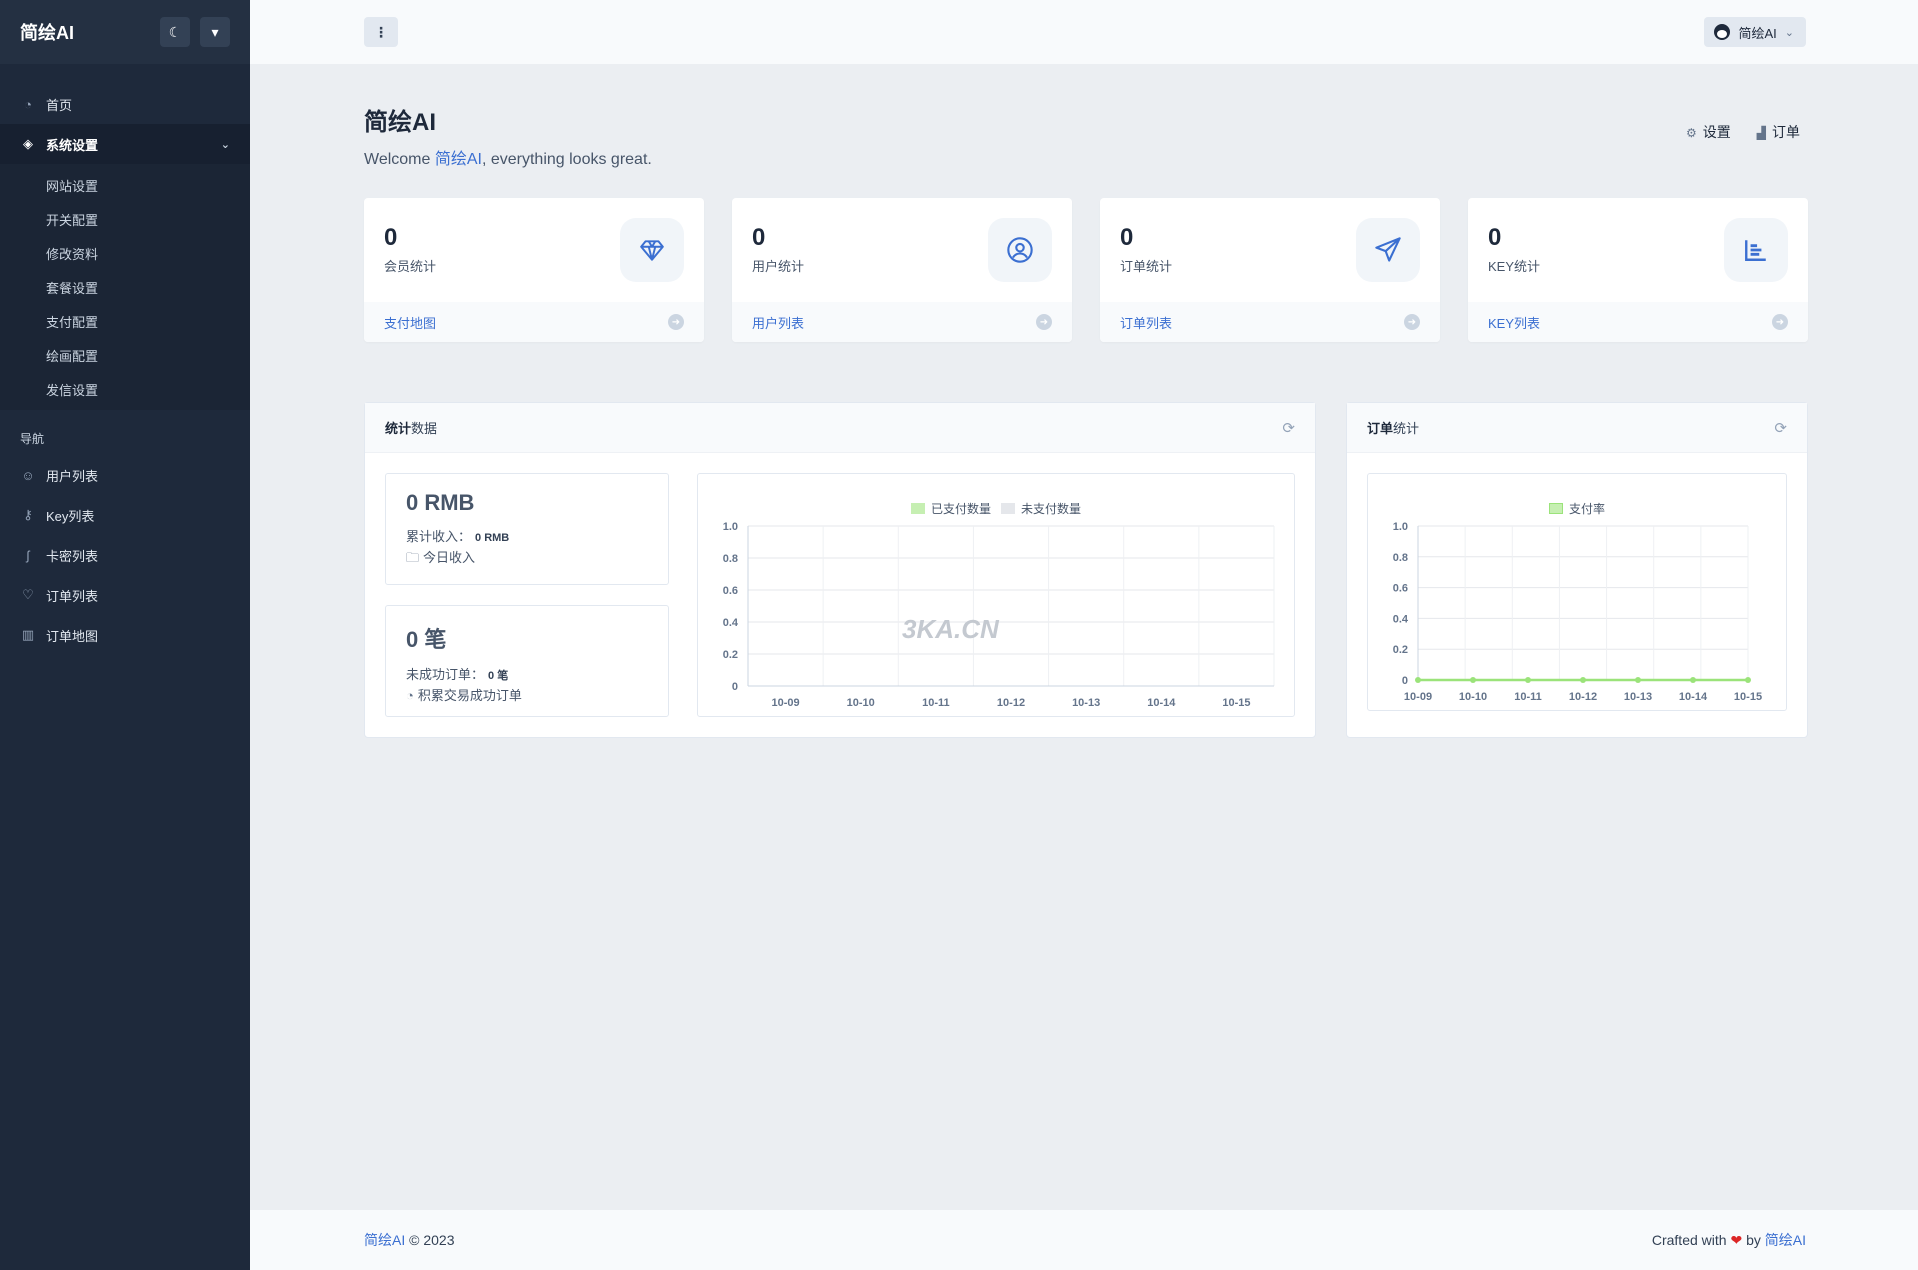 Image resolution: width=1918 pixels, height=1270 pixels. Describe the element at coordinates (1020, 250) in the screenshot. I see `user-circle-icon` at that location.